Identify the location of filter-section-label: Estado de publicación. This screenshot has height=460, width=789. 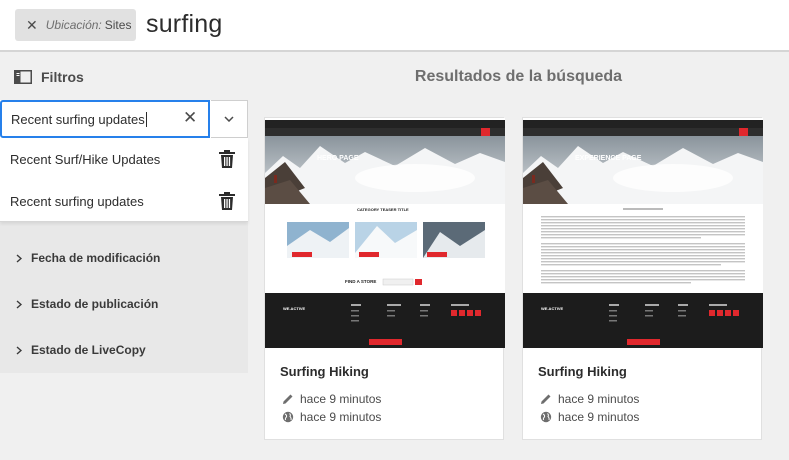
(95, 304).